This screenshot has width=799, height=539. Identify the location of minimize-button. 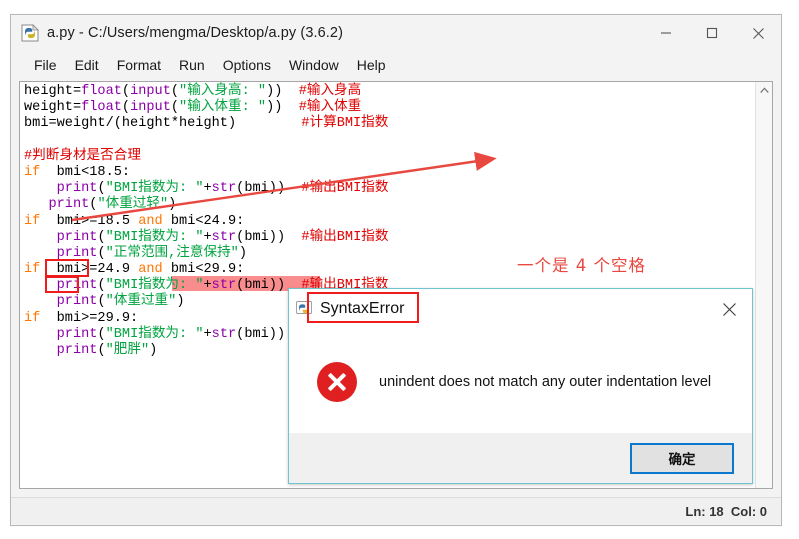
(666, 33).